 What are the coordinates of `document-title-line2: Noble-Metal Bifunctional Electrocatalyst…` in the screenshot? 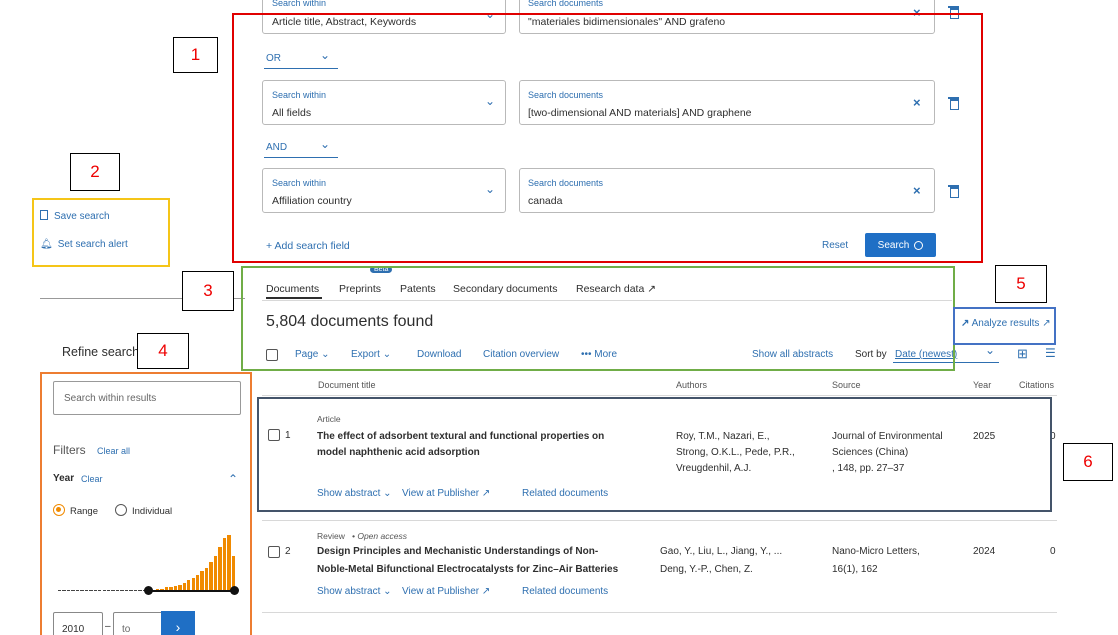 It's located at (467, 569).